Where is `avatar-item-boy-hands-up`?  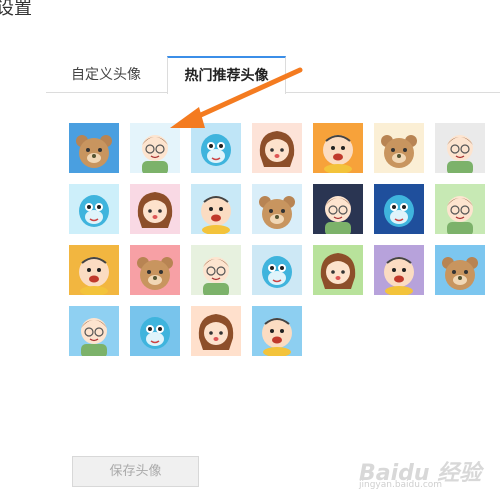
avatar-item-boy-hands-up is located at coordinates (216, 270).